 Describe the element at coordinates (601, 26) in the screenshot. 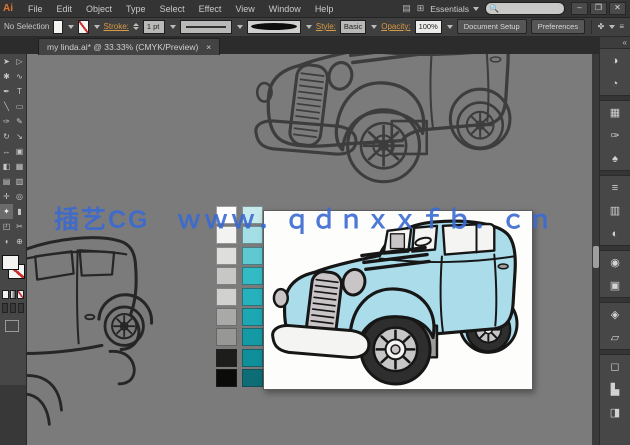

I see `align-dropdown-icon: ✤` at that location.